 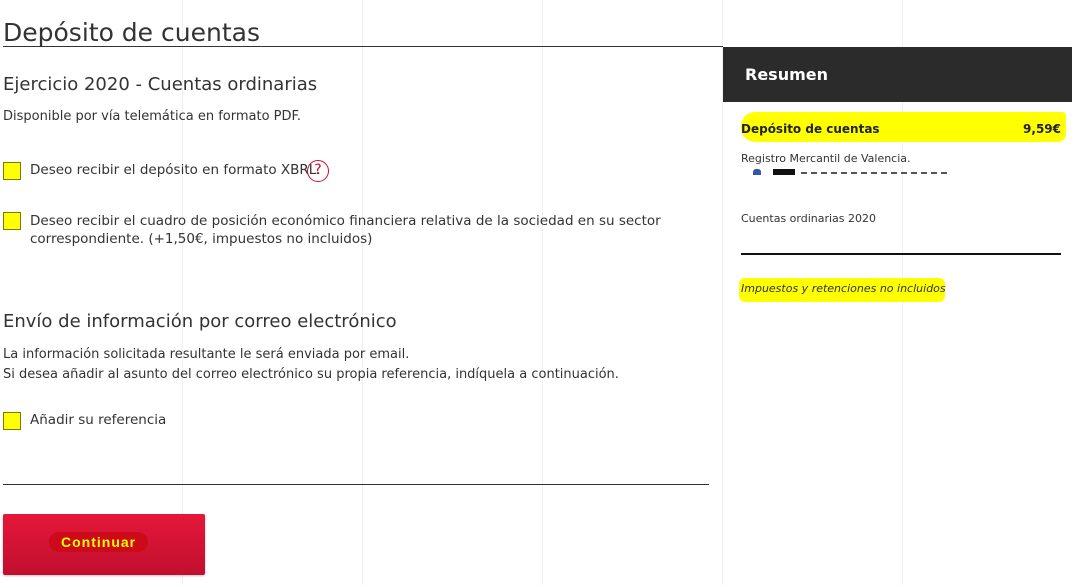 I want to click on position-report-checkbox, so click(x=12, y=221).